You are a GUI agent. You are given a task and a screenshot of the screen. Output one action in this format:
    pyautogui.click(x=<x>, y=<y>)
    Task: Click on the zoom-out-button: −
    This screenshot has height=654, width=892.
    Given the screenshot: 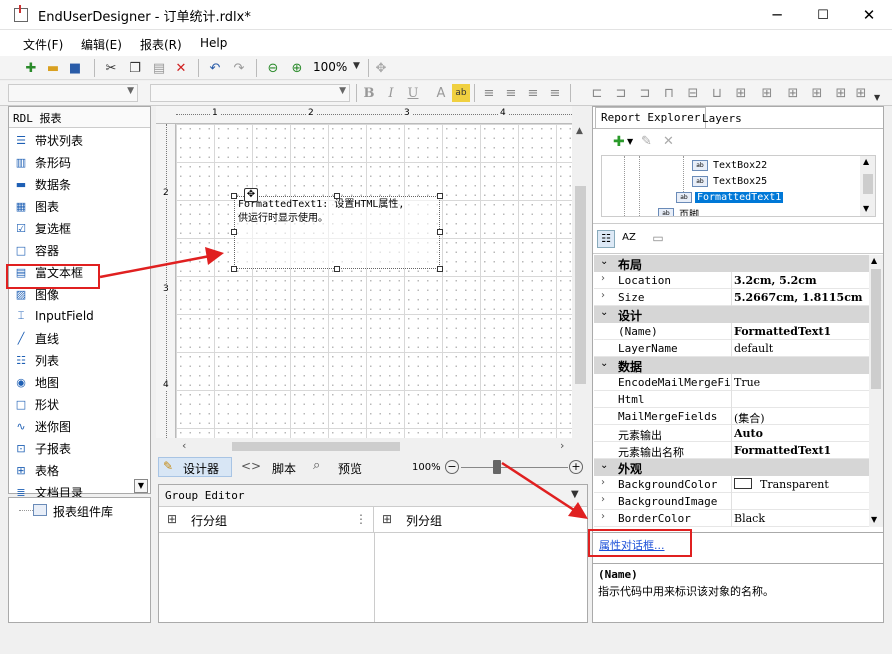 What is the action you would take?
    pyautogui.click(x=452, y=467)
    